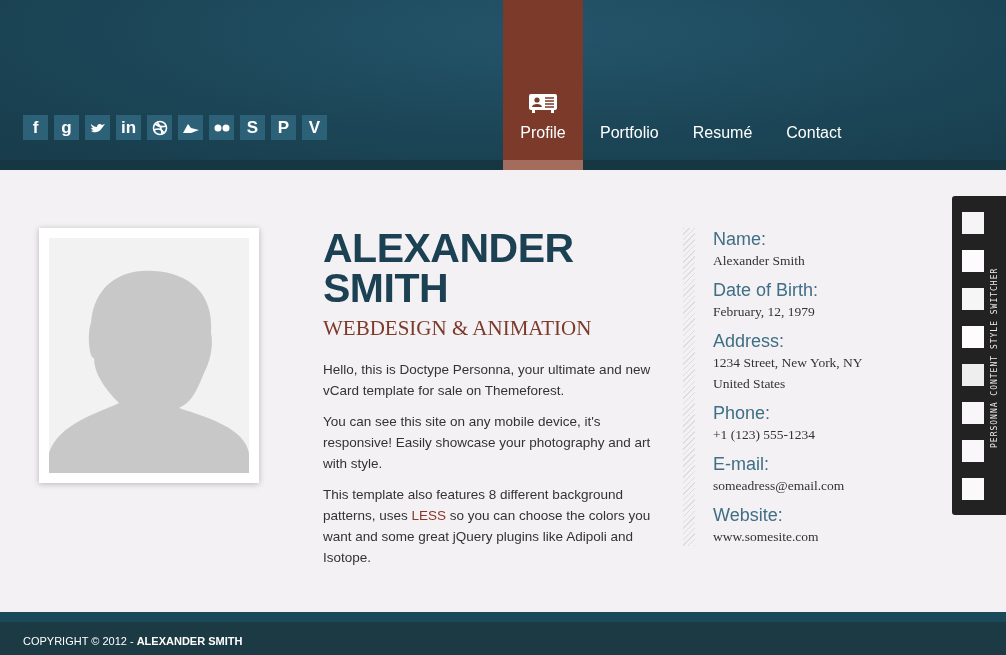  I want to click on subtitle: WEBDESIGN & ANIMATION, so click(458, 328).